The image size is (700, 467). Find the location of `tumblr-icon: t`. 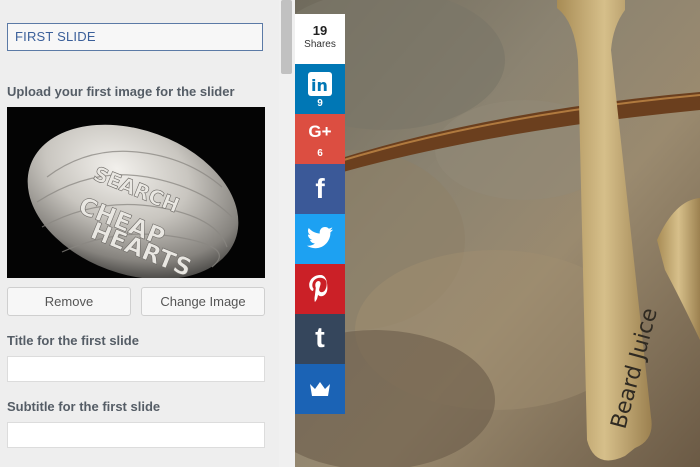

tumblr-icon: t is located at coordinates (320, 338).